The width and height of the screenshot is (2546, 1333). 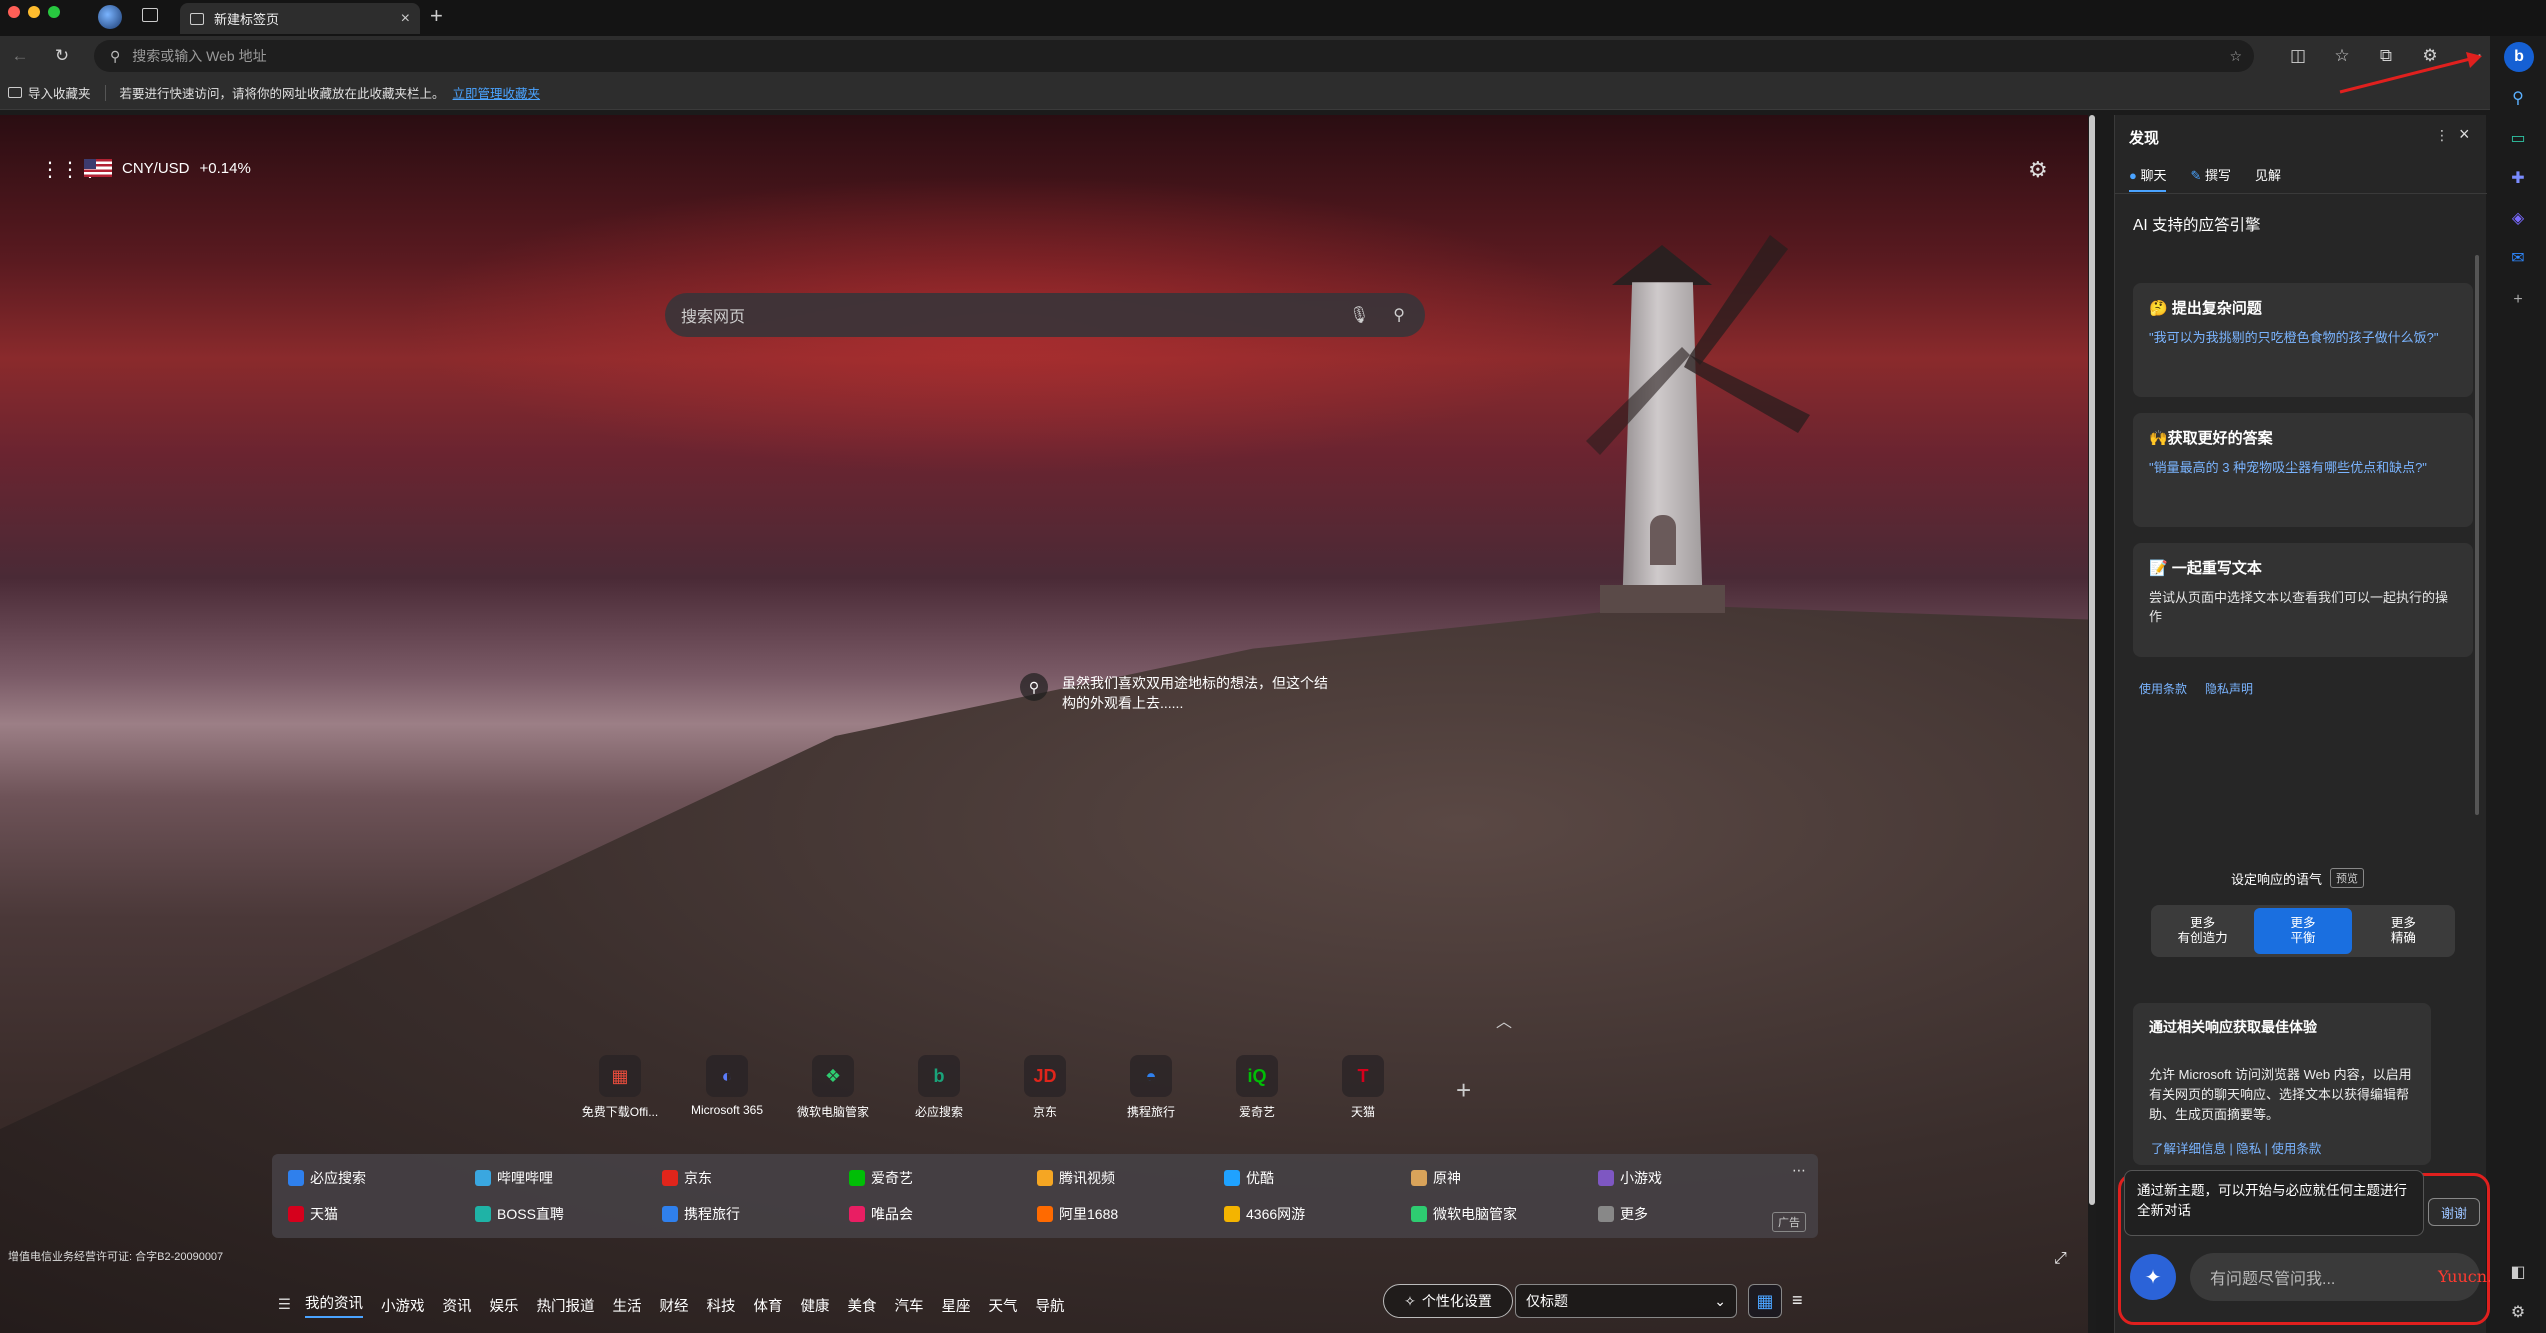 What do you see at coordinates (674, 1305) in the screenshot?
I see `news-nav-item: 财经` at bounding box center [674, 1305].